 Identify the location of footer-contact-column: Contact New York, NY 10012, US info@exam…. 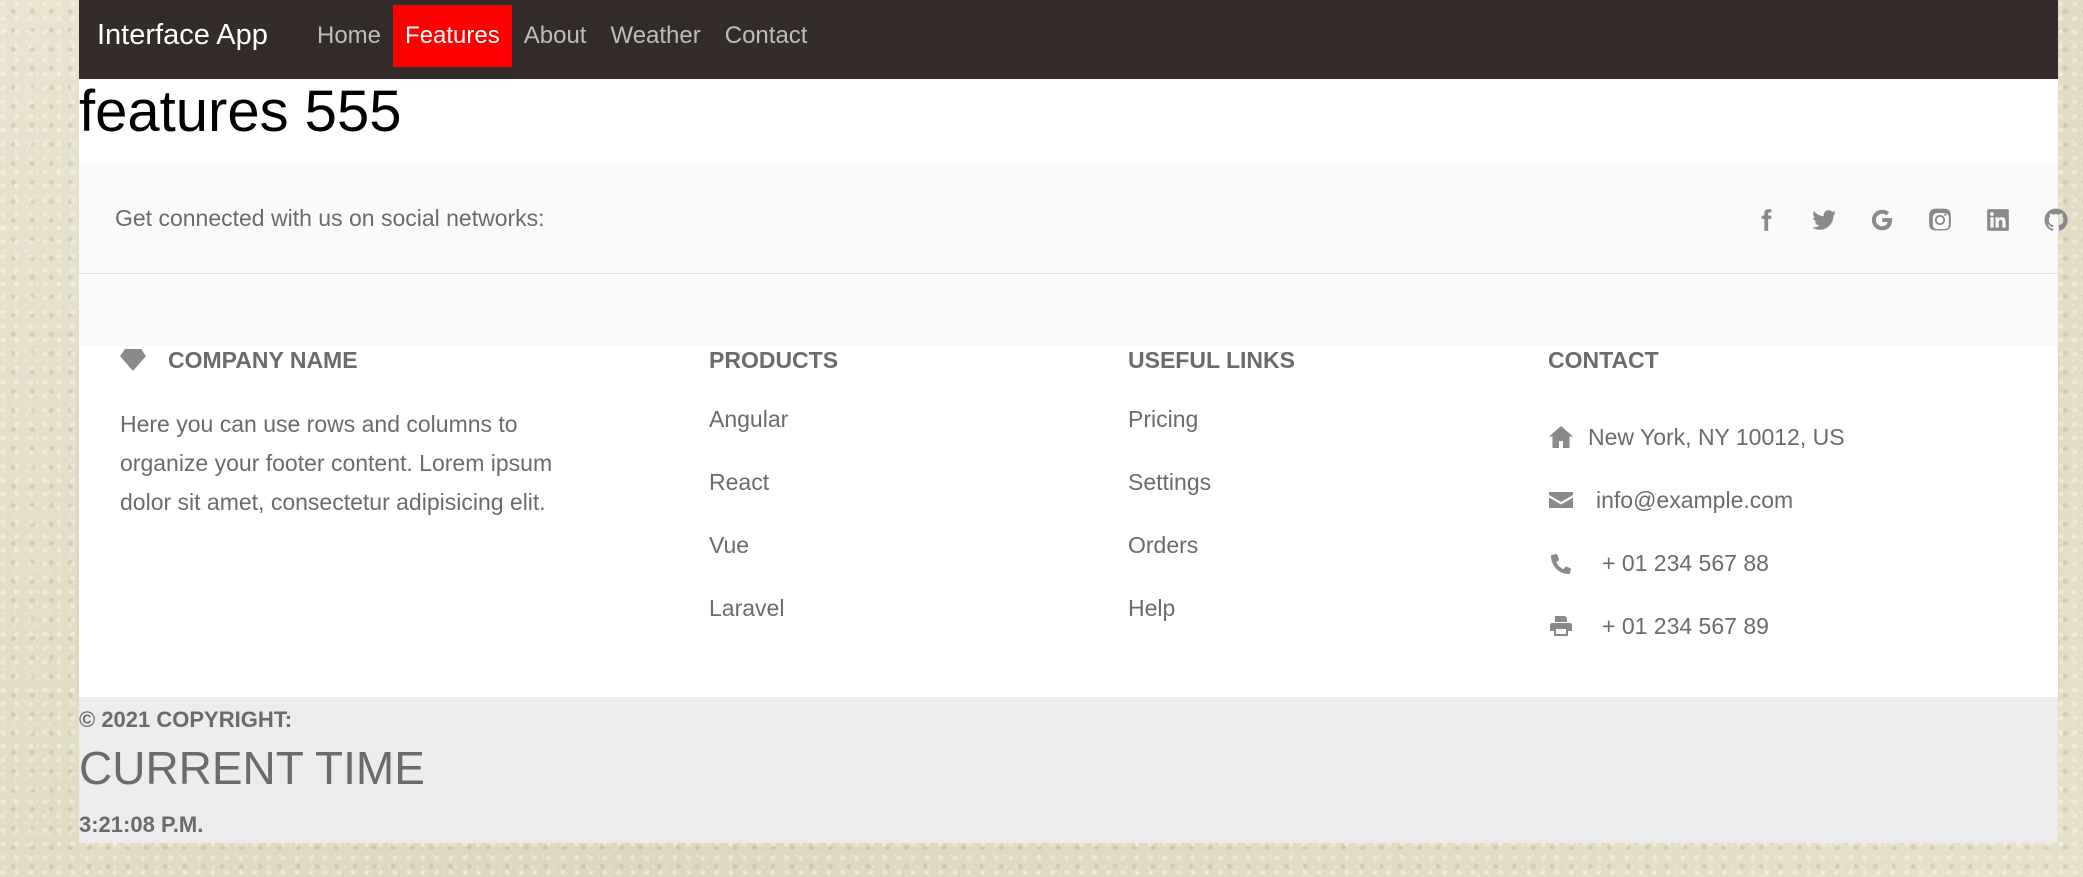
(1696, 501).